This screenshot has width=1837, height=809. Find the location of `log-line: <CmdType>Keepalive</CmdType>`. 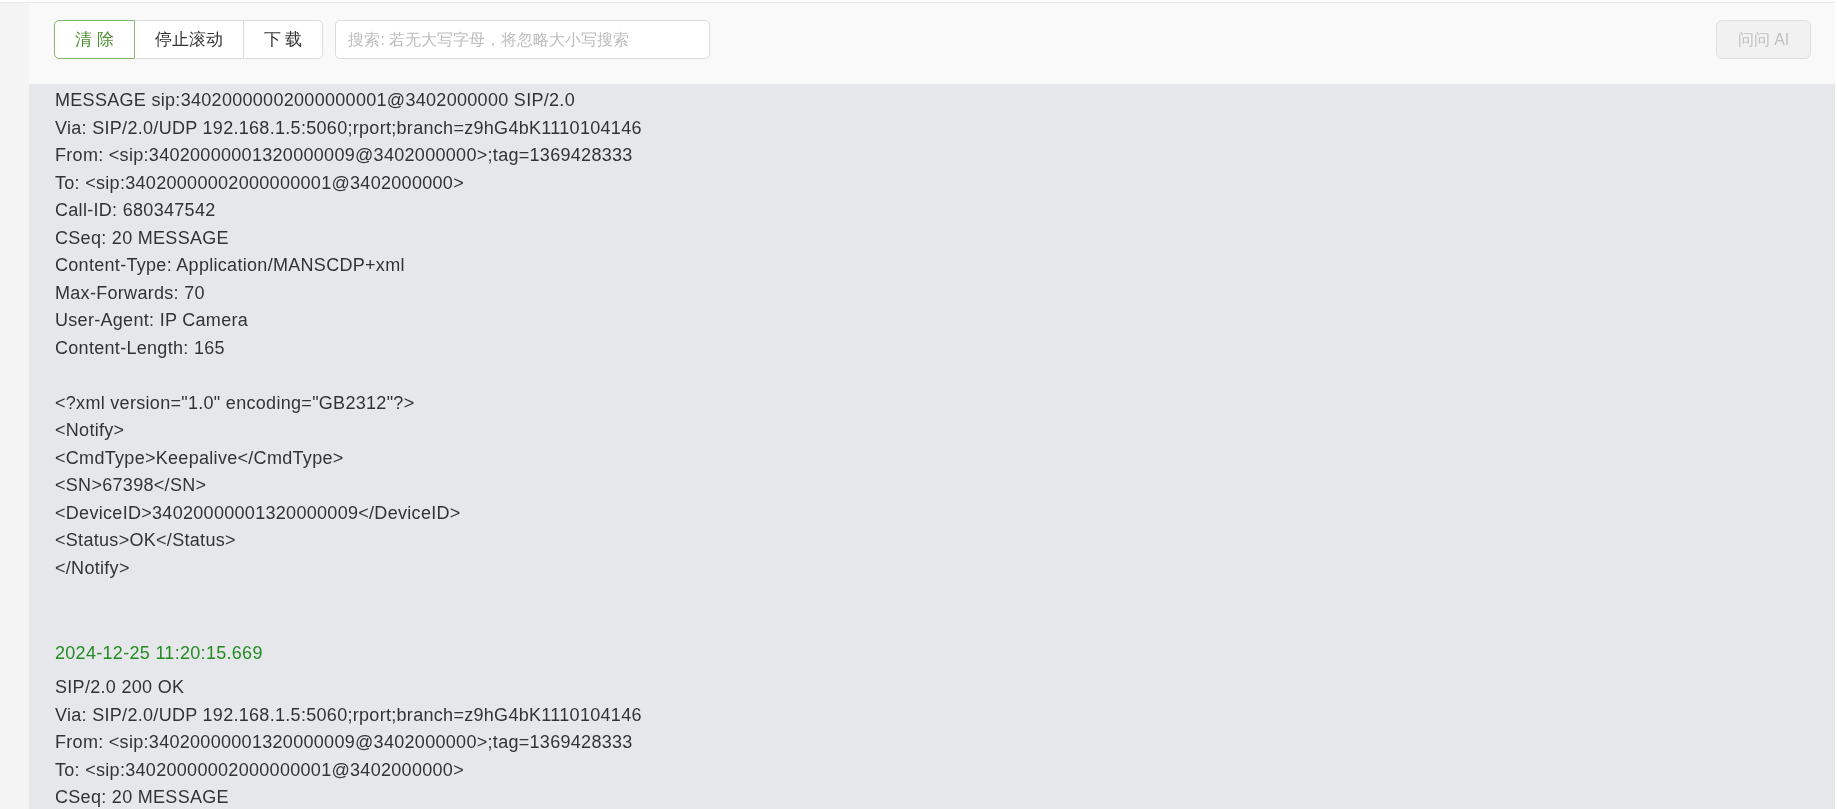

log-line: <CmdType>Keepalive</CmdType> is located at coordinates (199, 458).